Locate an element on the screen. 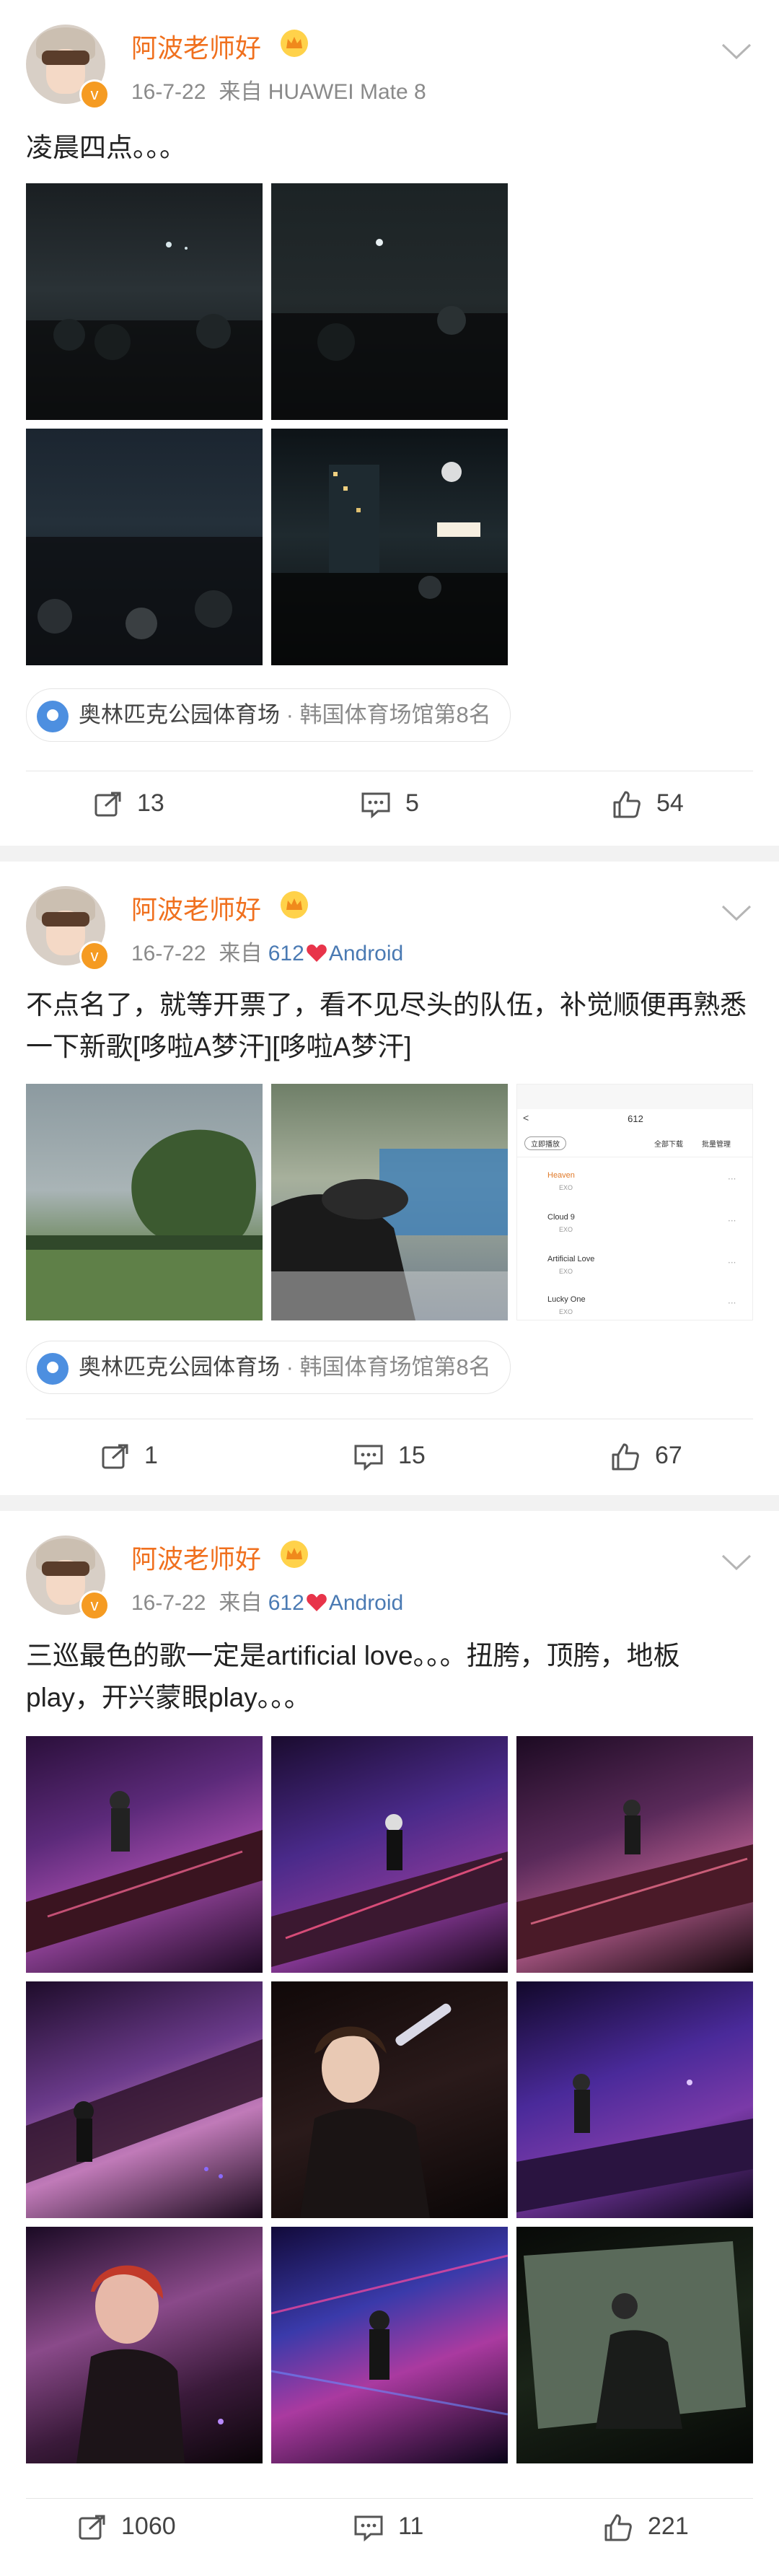  playlist-title: 612 is located at coordinates (635, 1118).